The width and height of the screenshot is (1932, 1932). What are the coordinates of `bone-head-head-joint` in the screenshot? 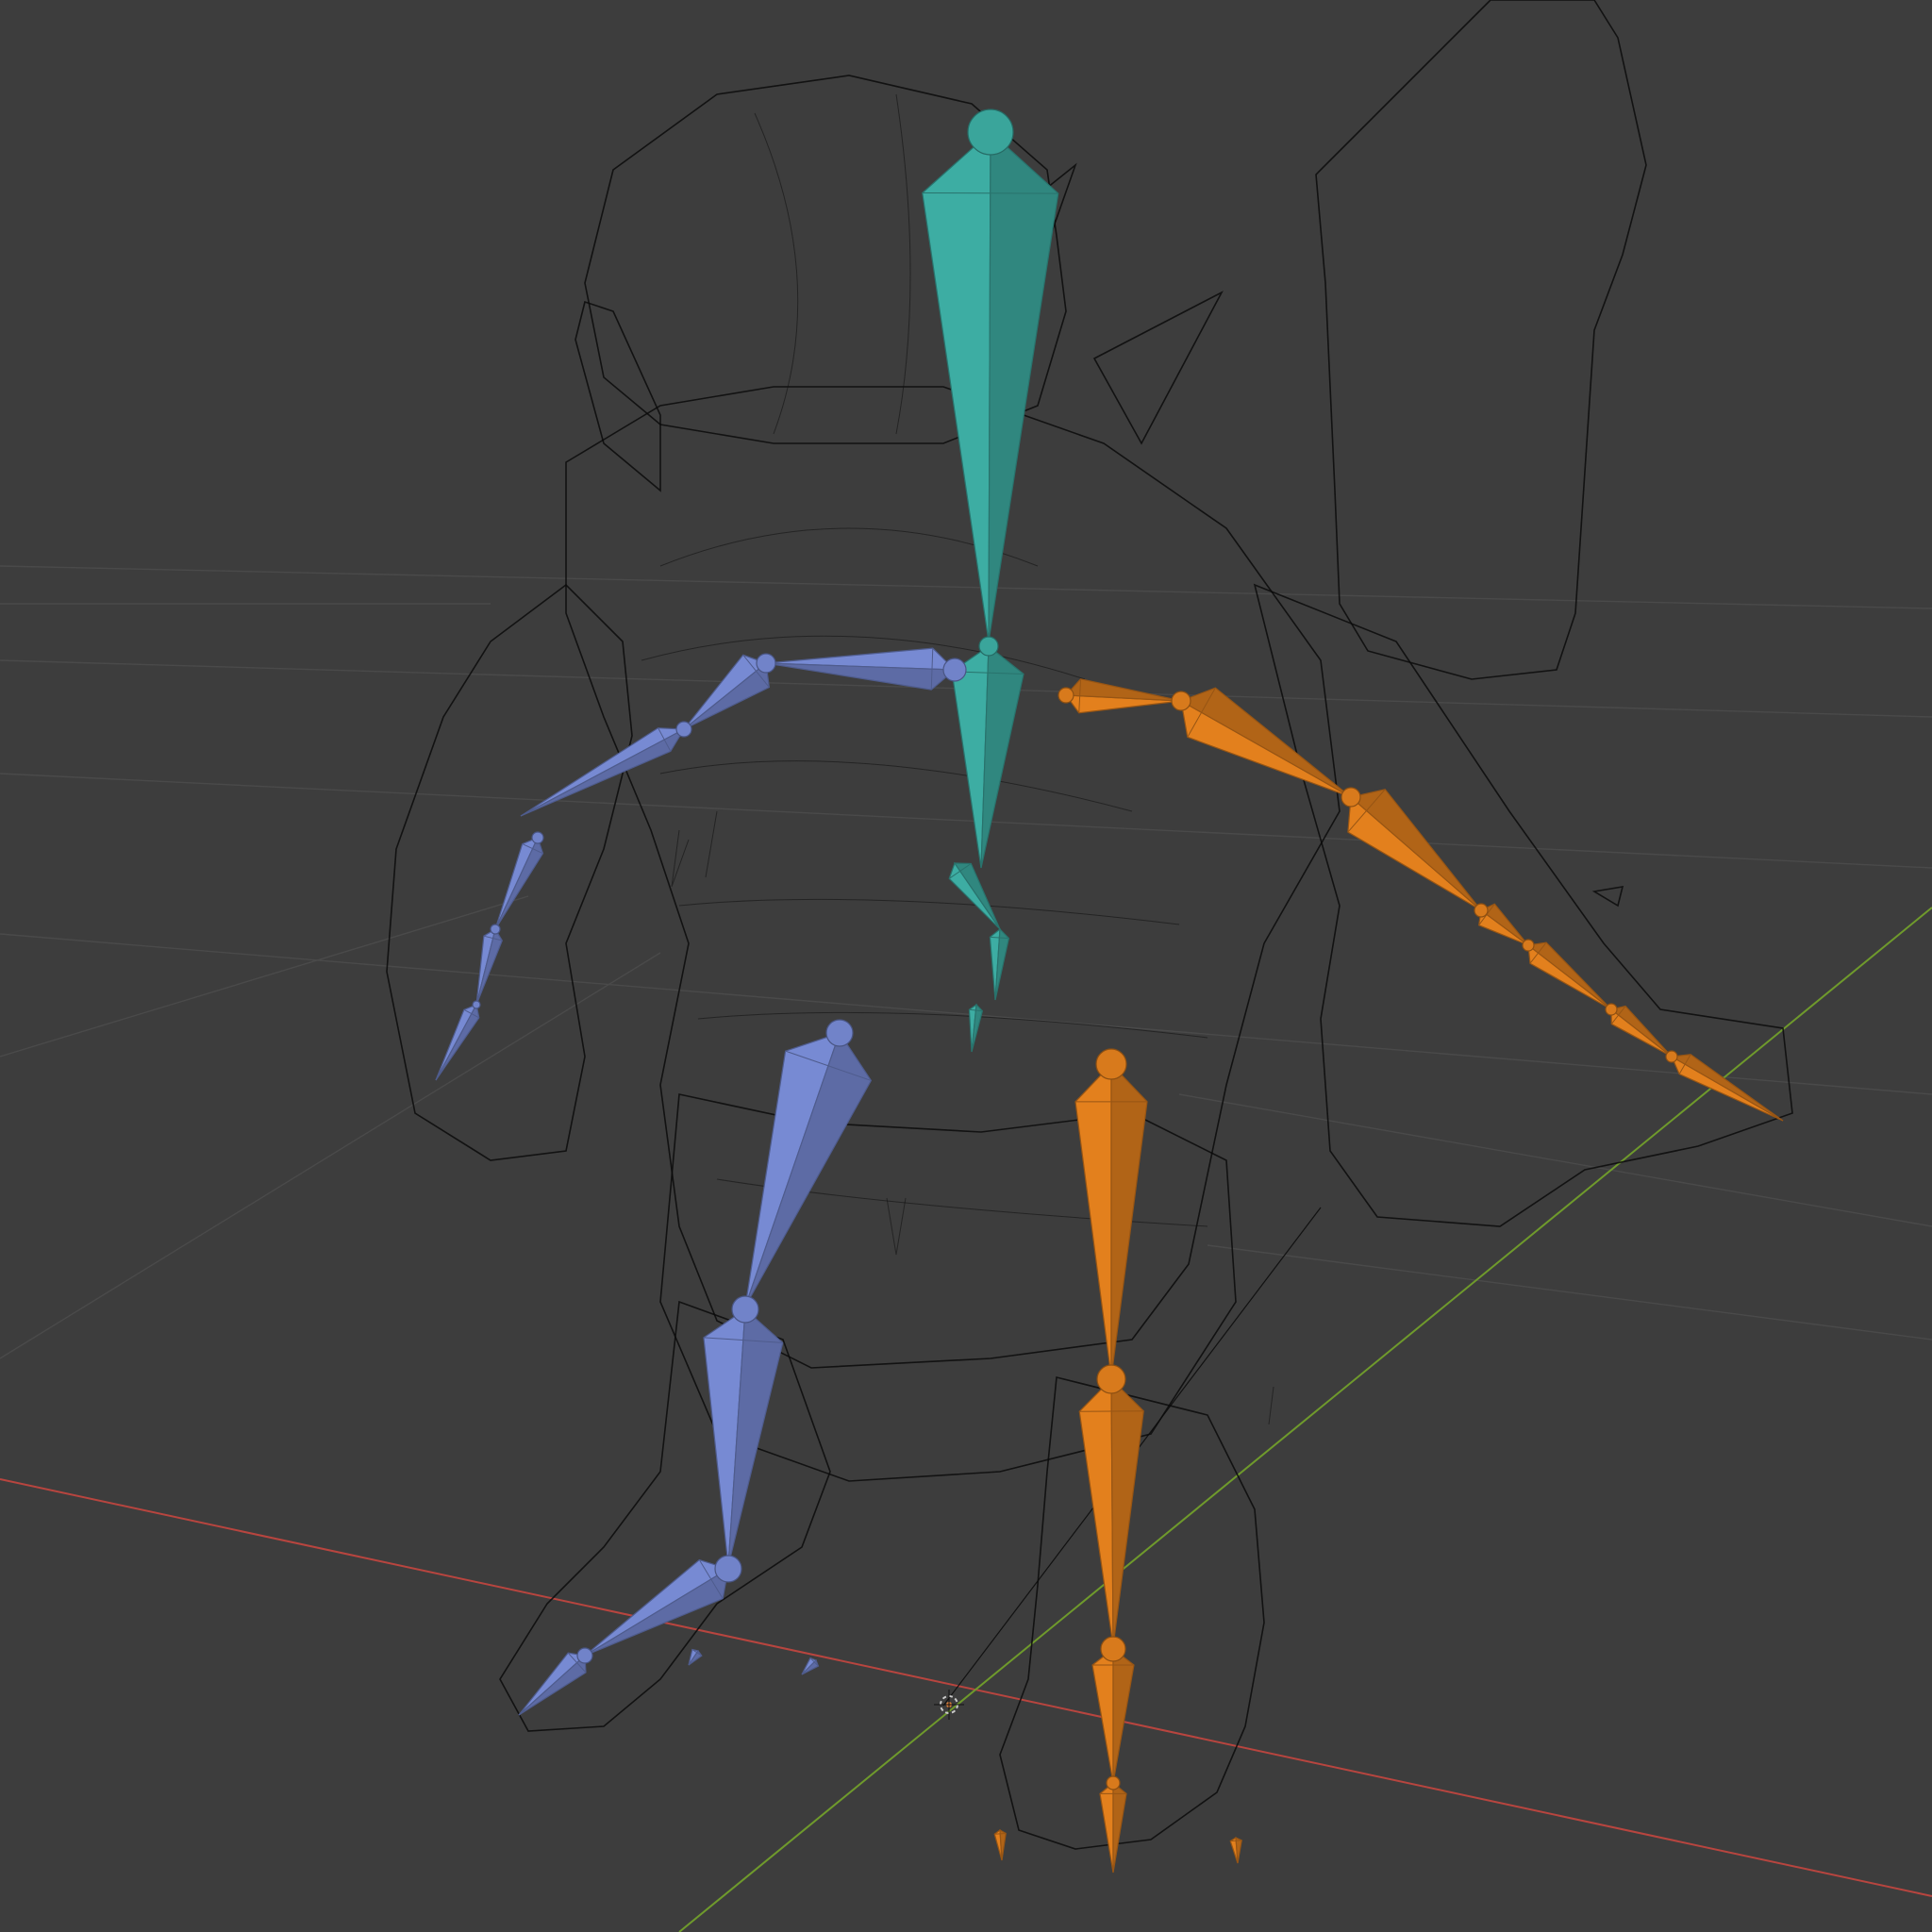 It's located at (991, 132).